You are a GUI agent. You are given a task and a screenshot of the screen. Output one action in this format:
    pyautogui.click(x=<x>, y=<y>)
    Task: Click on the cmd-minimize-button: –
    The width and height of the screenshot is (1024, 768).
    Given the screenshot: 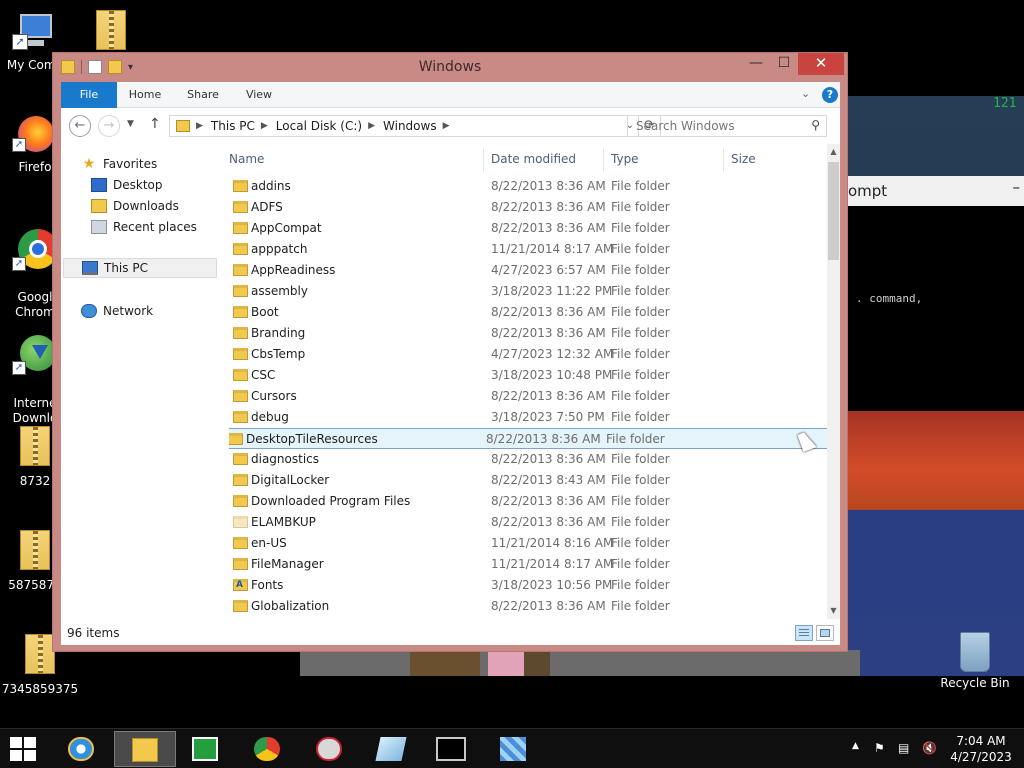 What is the action you would take?
    pyautogui.click(x=1017, y=187)
    